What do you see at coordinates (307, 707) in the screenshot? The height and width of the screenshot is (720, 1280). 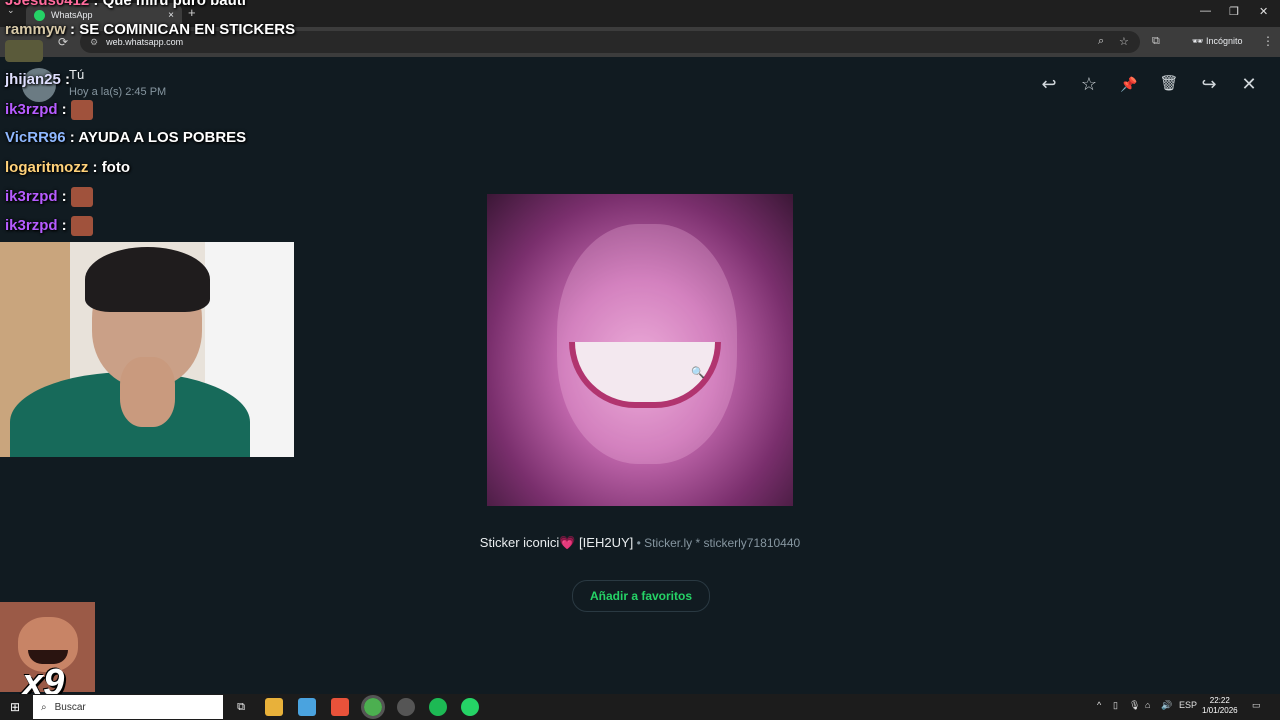 I see `notepad-icon` at bounding box center [307, 707].